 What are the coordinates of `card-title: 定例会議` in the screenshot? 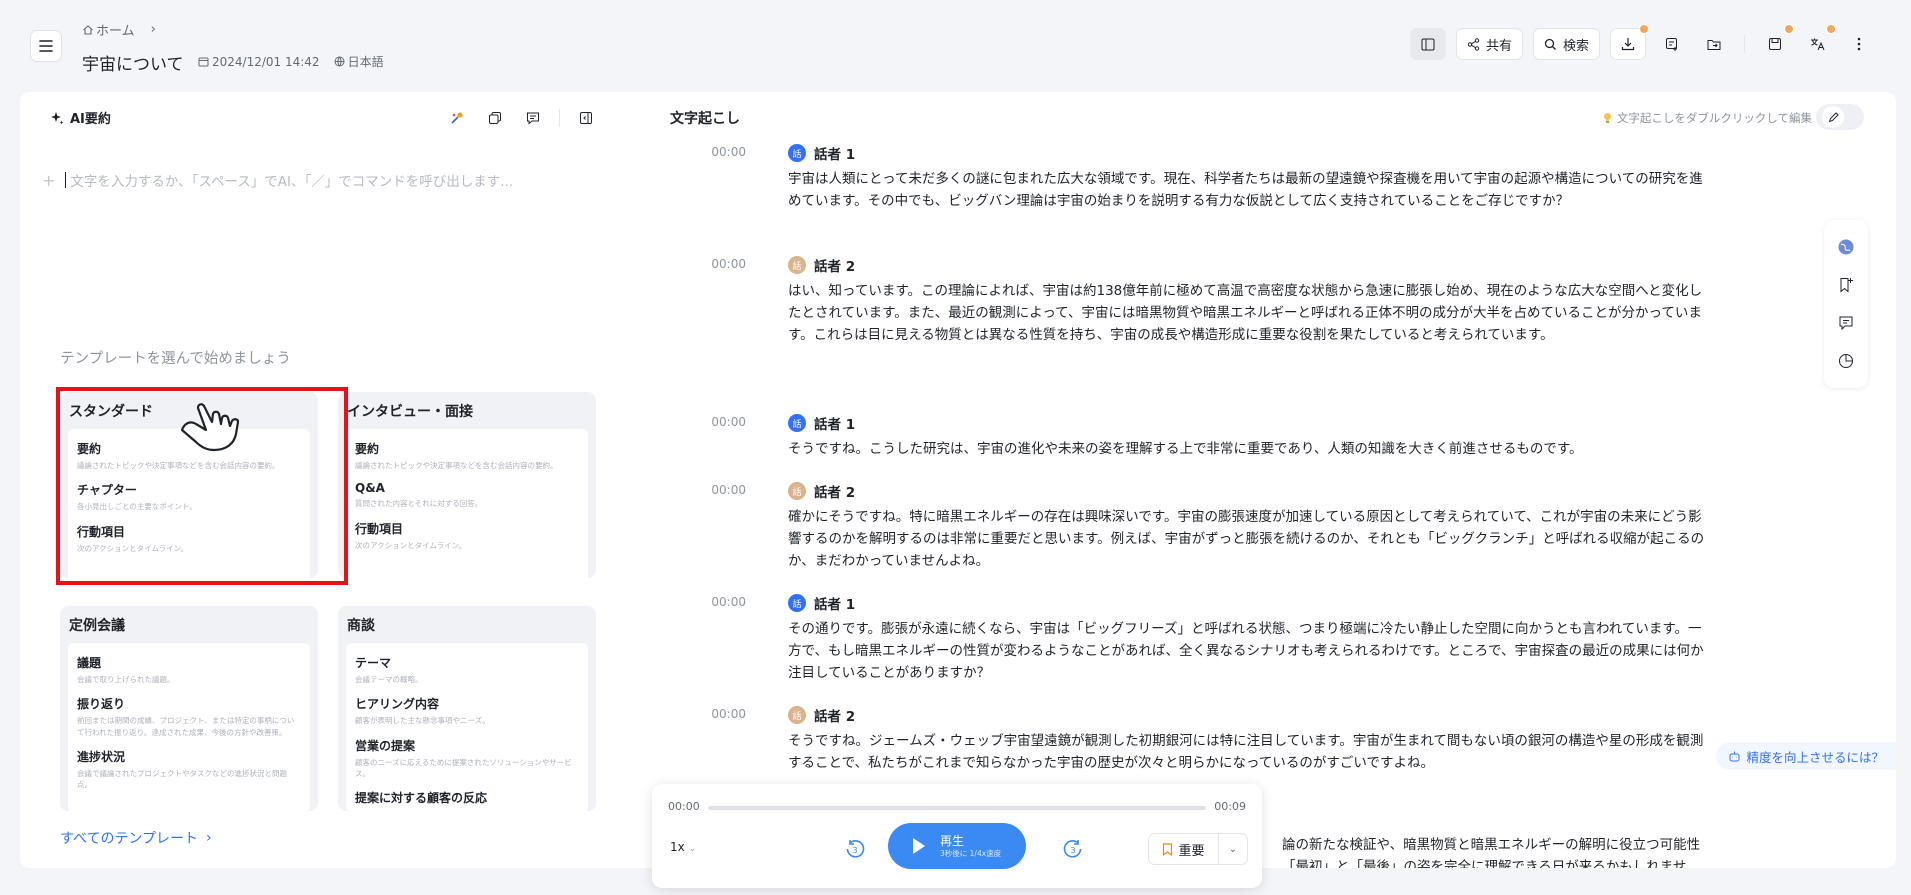 It's located at (97, 626).